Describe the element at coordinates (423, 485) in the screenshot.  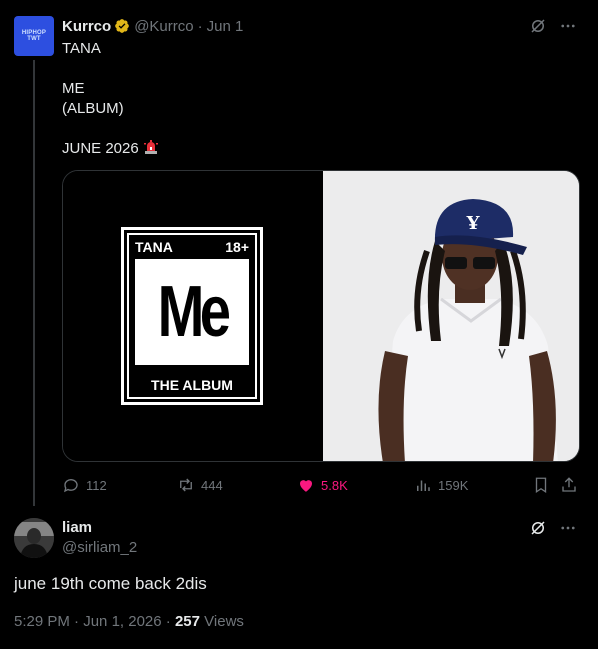
I see `analytics-icon` at that location.